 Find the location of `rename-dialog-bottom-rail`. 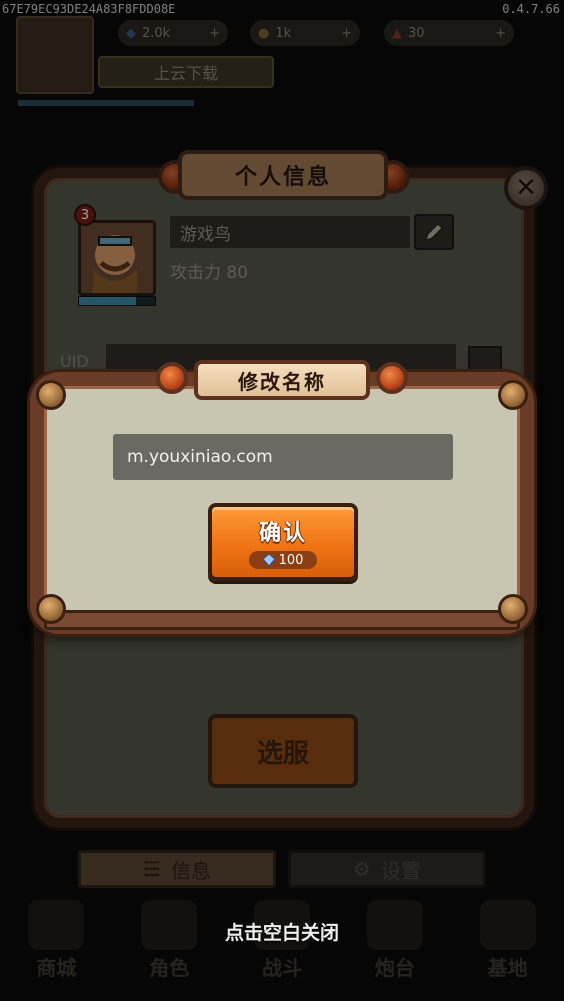

rename-dialog-bottom-rail is located at coordinates (282, 620).